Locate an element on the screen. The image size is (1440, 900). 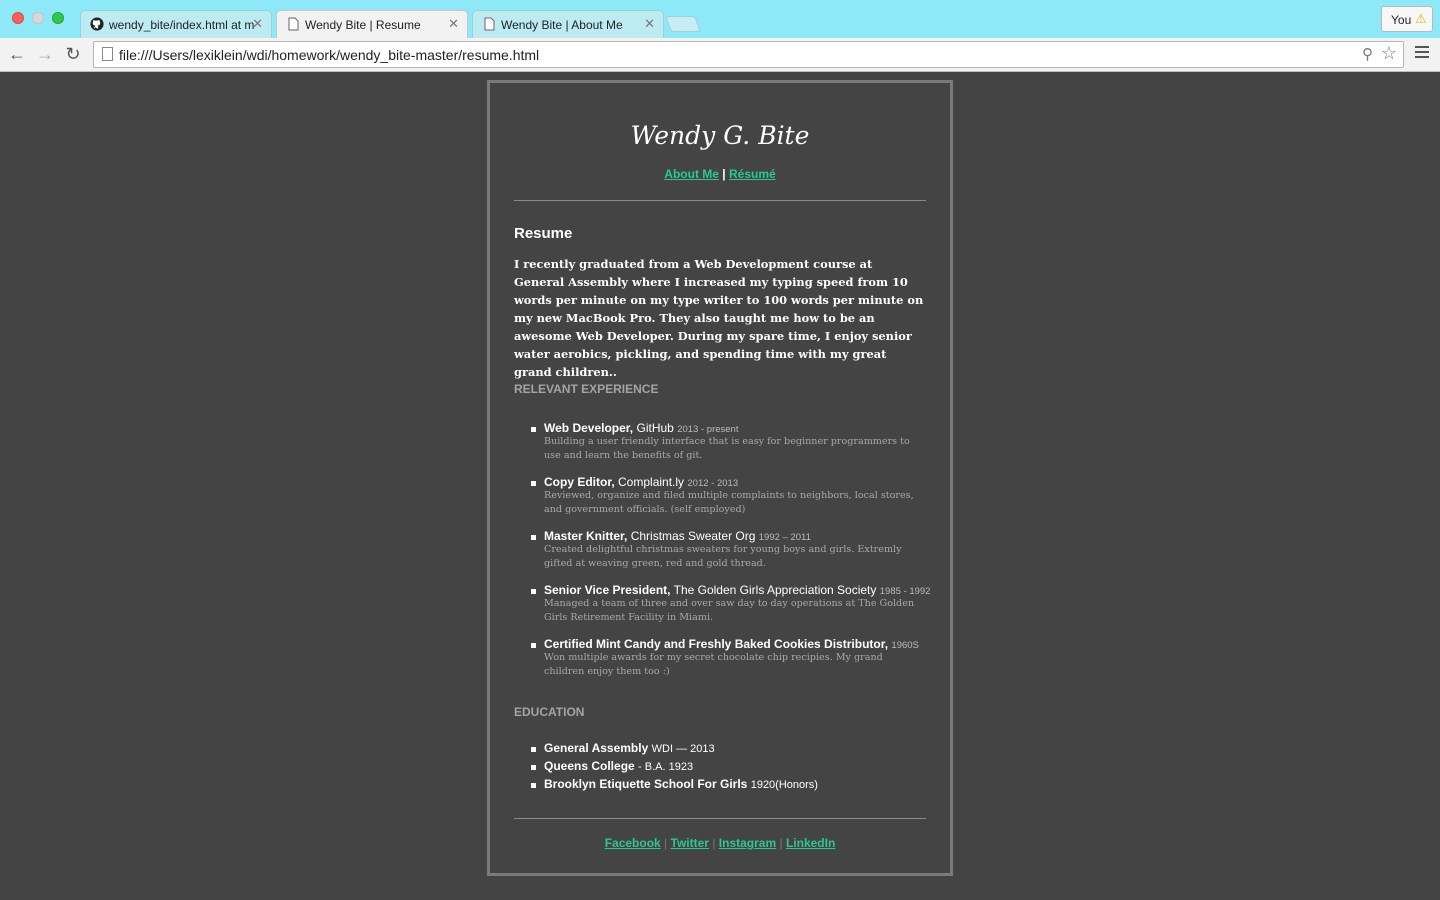
warning-icon: ⚠ is located at coordinates (1421, 18).